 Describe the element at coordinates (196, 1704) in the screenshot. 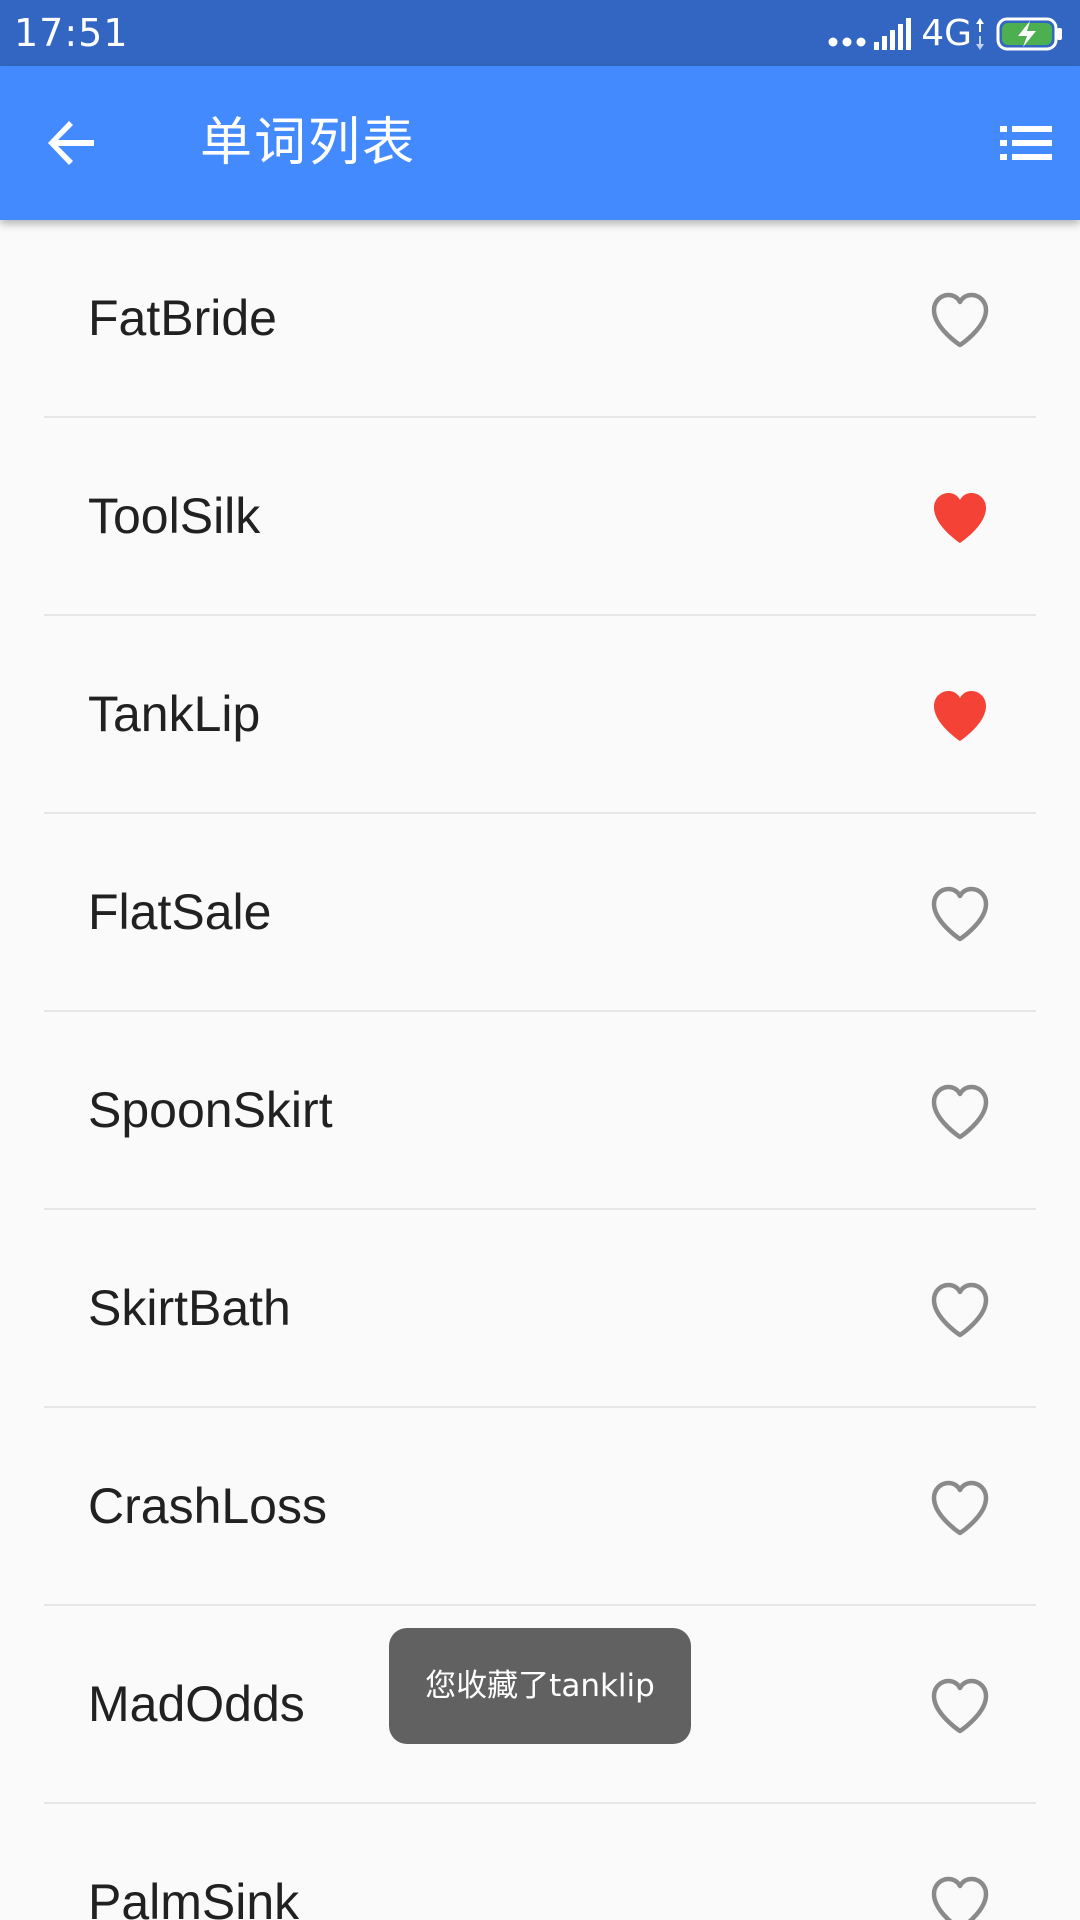

I see `word-label: MadOdds` at that location.